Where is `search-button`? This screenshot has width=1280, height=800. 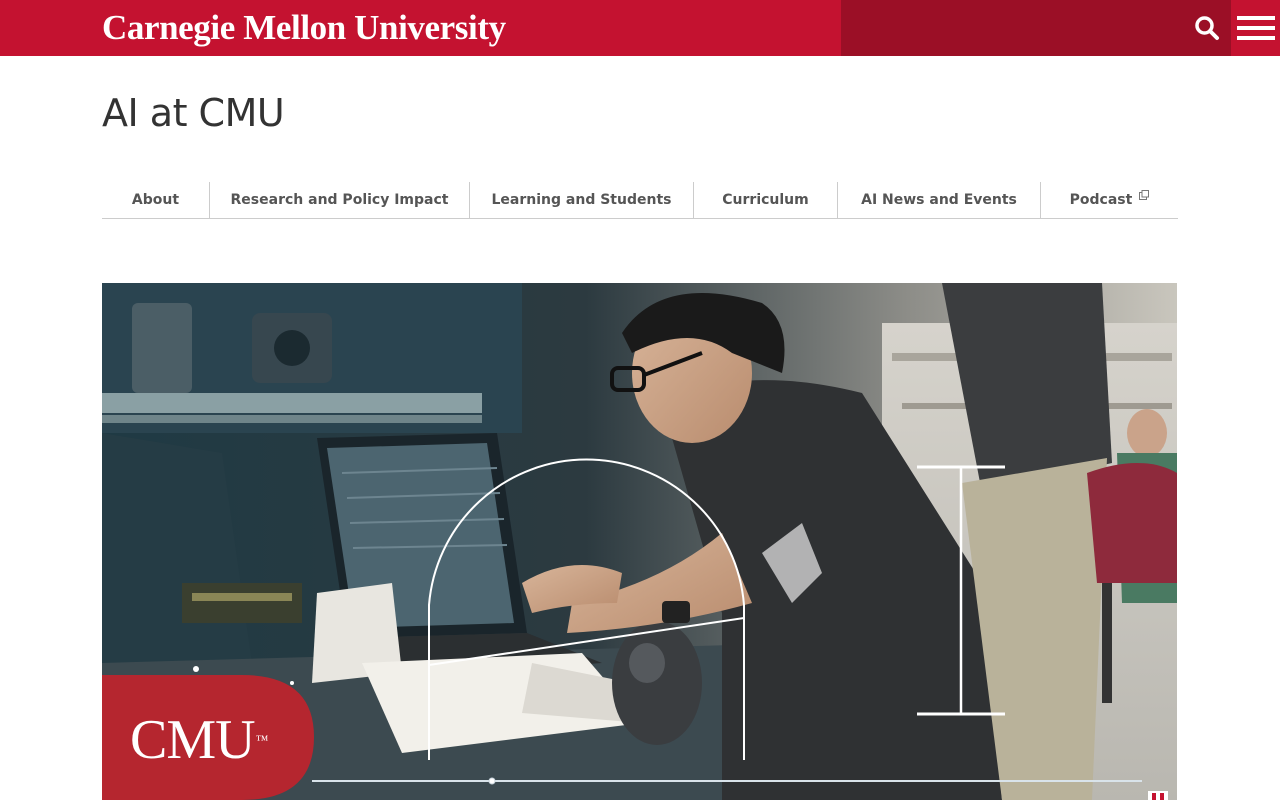
search-button is located at coordinates (1206, 28).